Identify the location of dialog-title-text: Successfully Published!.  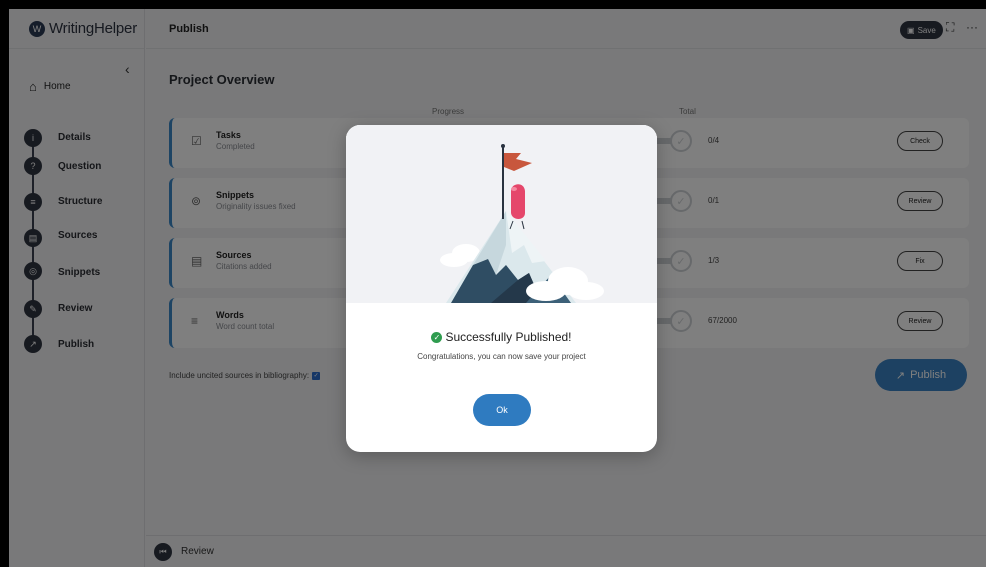
(508, 337).